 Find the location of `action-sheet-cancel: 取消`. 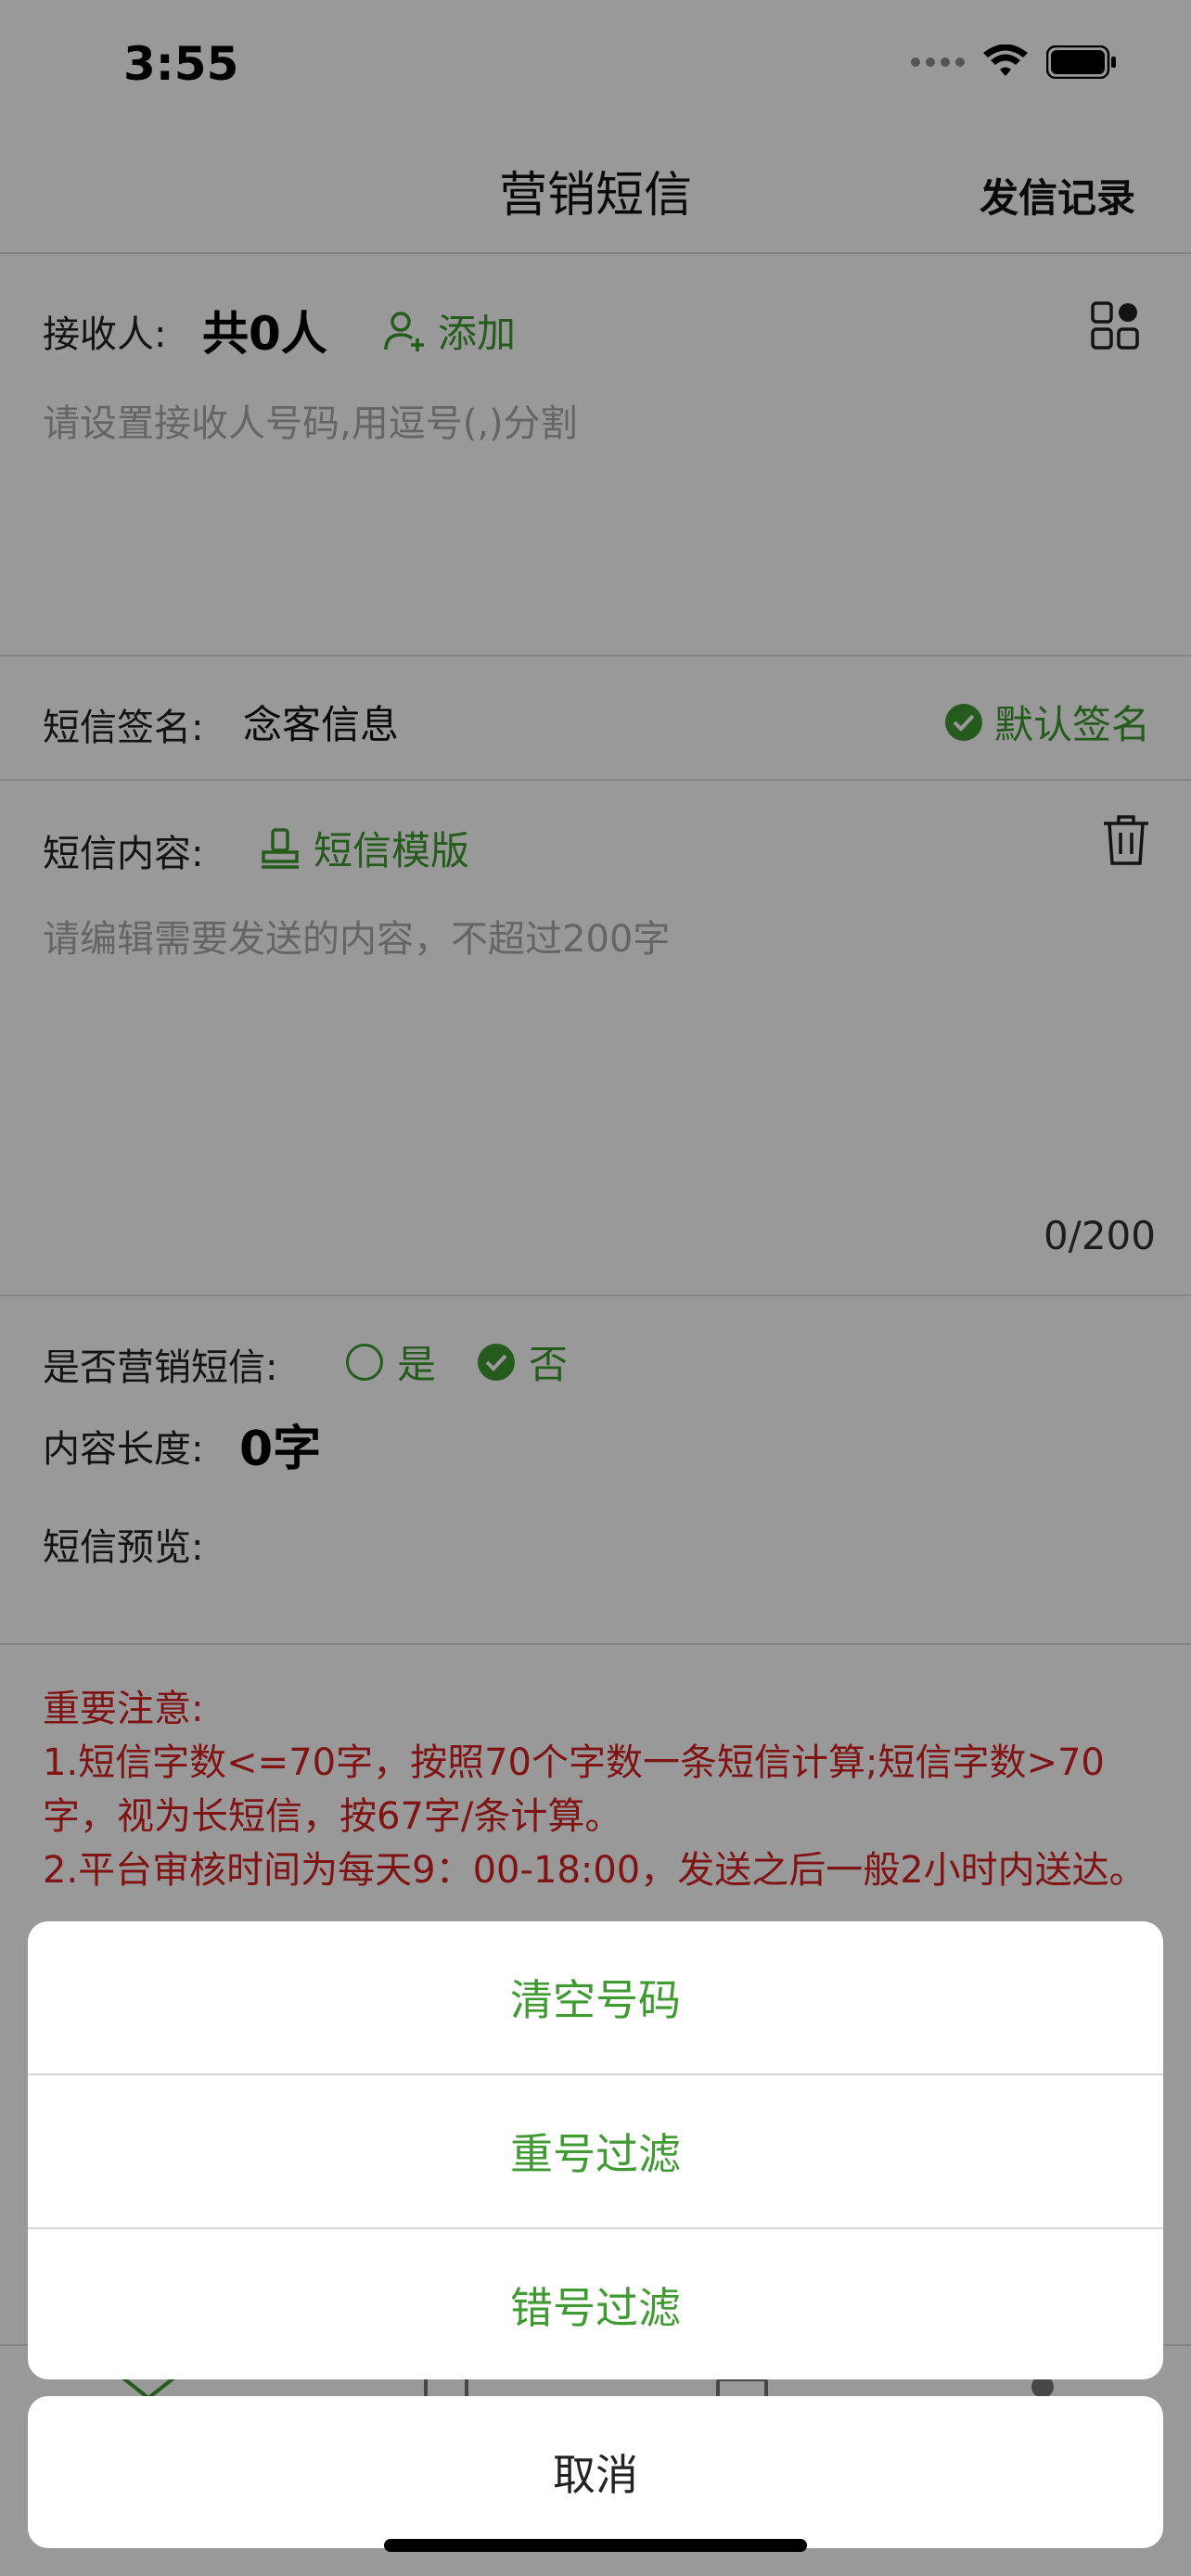

action-sheet-cancel: 取消 is located at coordinates (595, 2472).